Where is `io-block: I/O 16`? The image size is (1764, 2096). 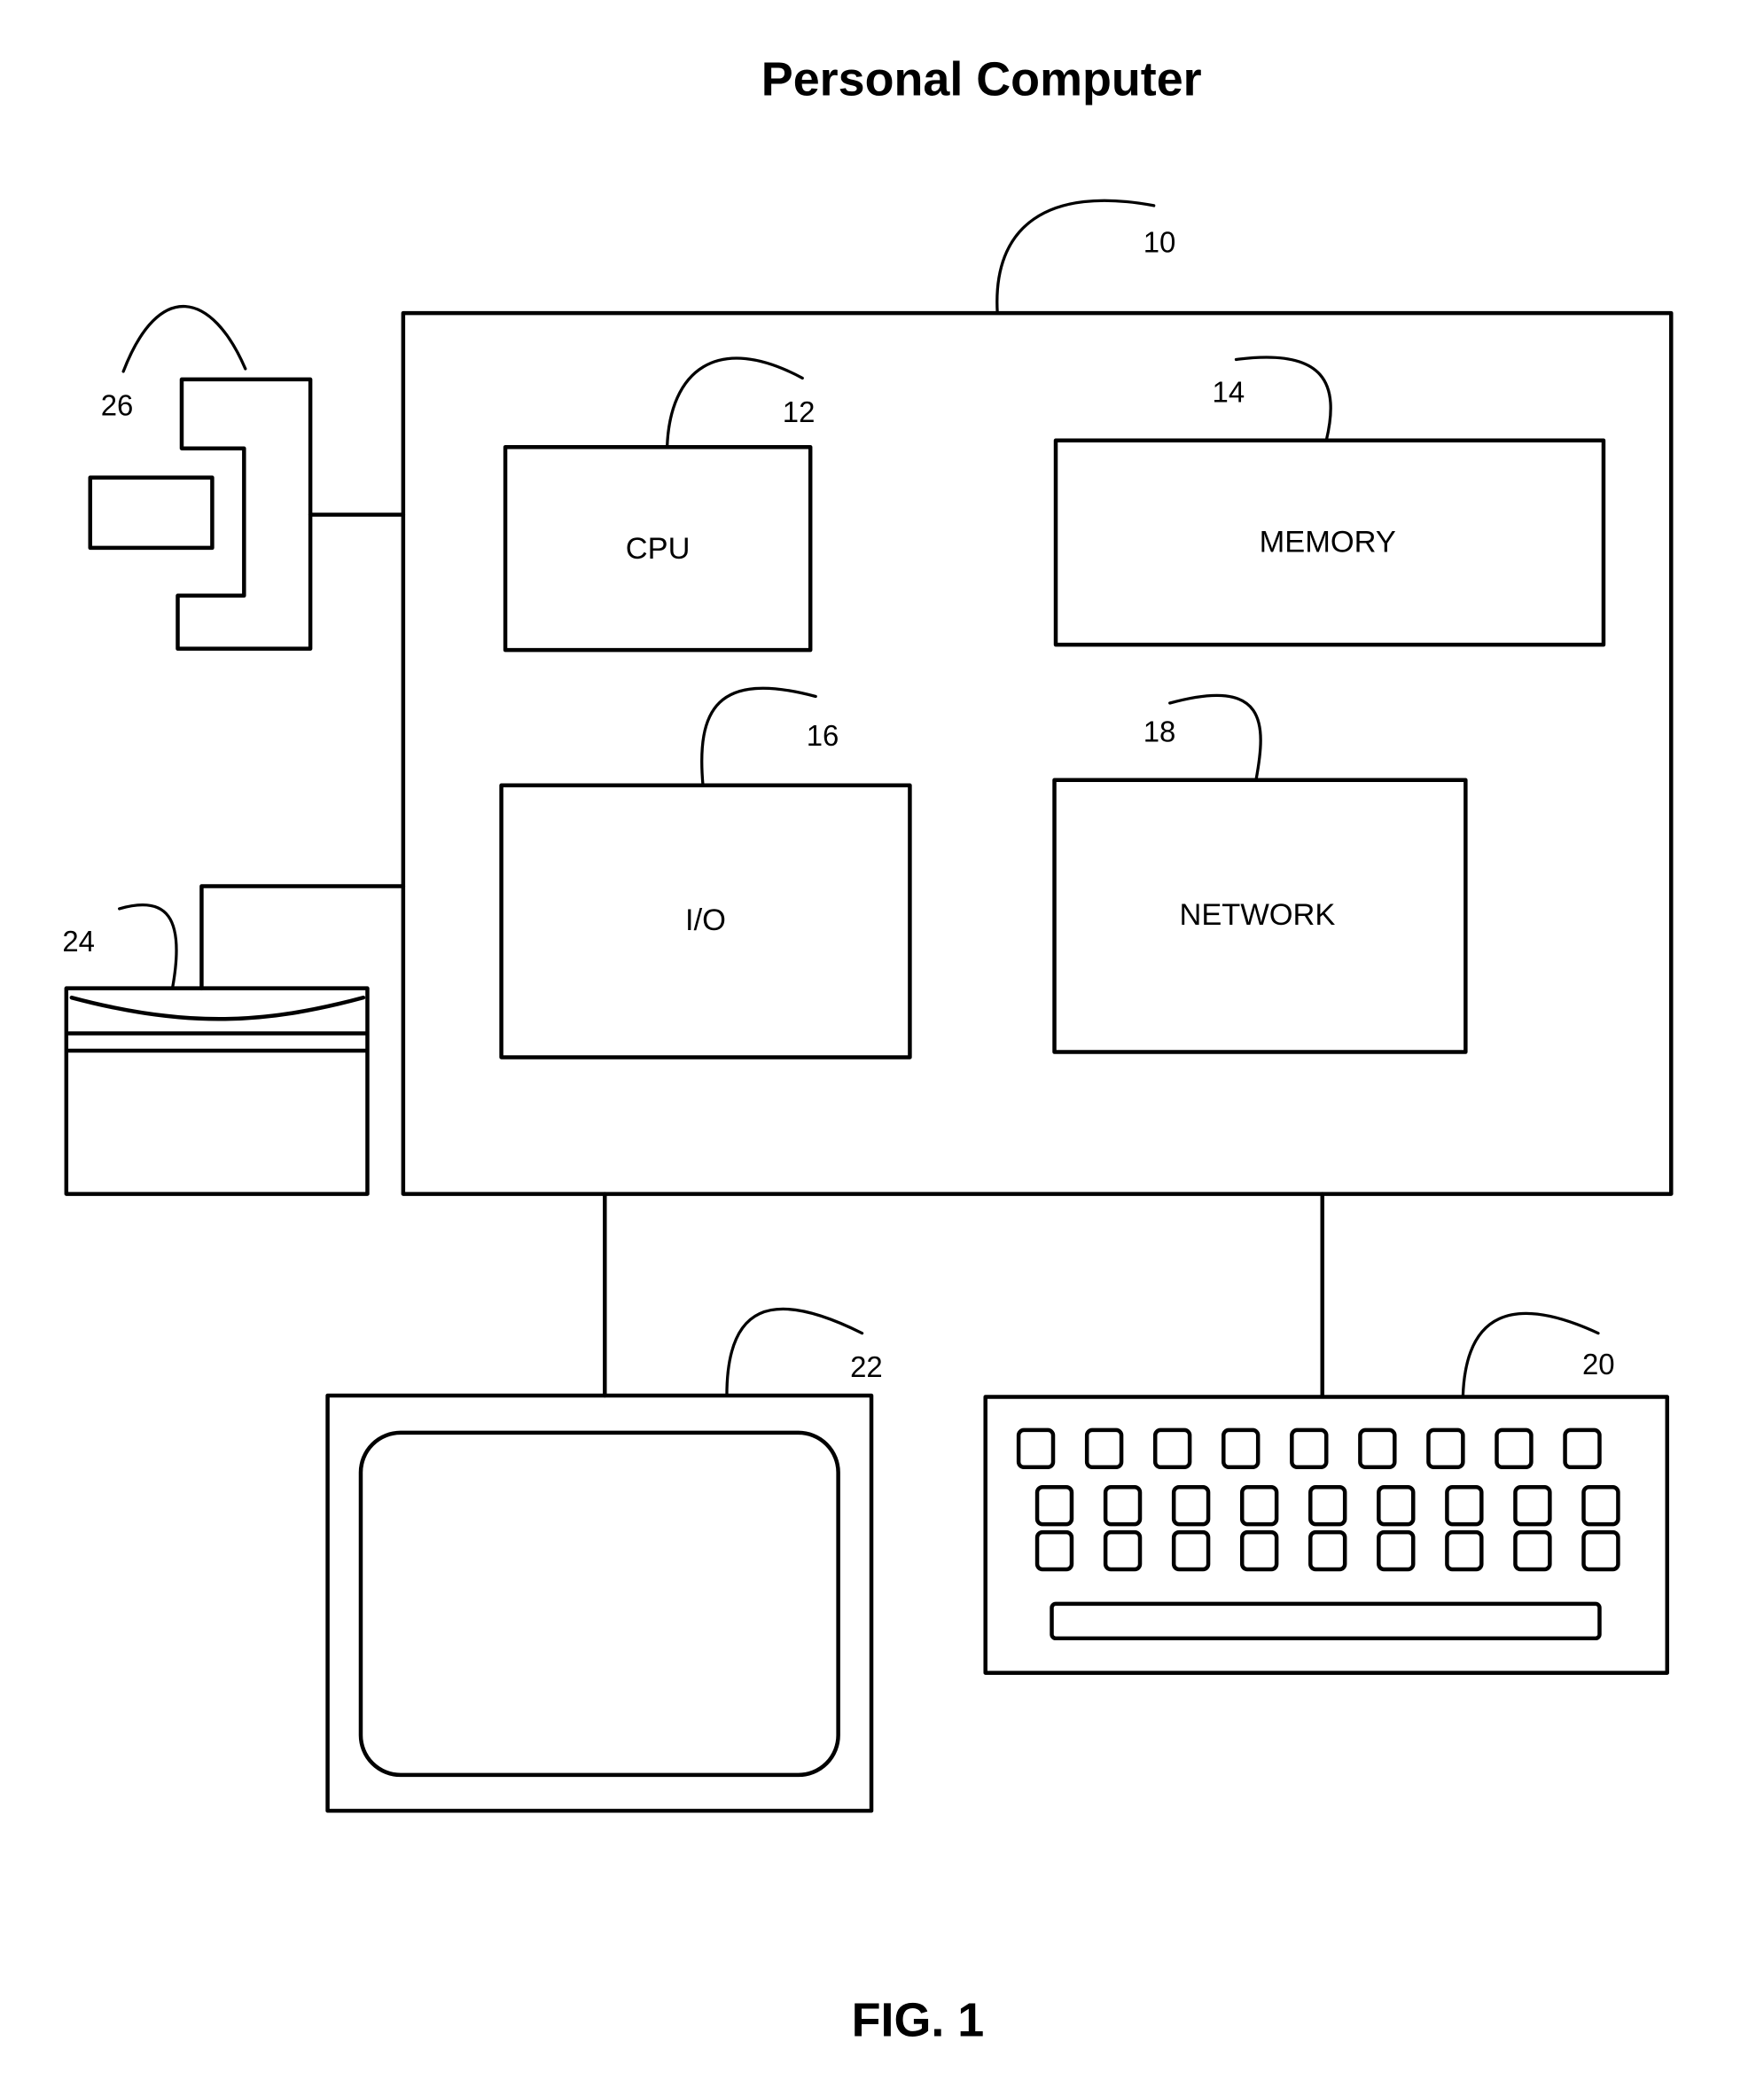
io-block: I/O 16 is located at coordinates (705, 873).